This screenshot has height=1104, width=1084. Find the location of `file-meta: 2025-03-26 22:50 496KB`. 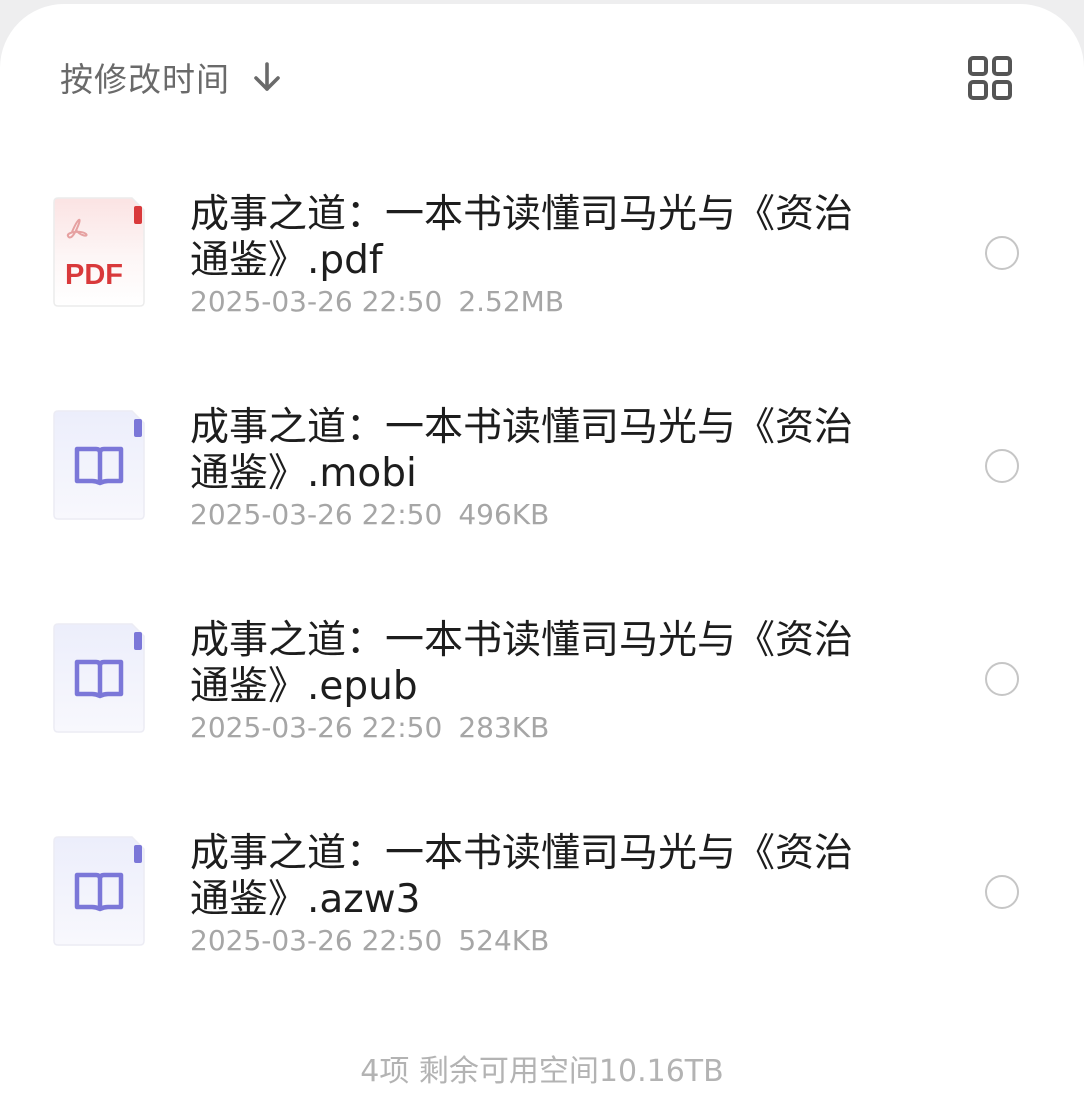

file-meta: 2025-03-26 22:50 496KB is located at coordinates (369, 515).